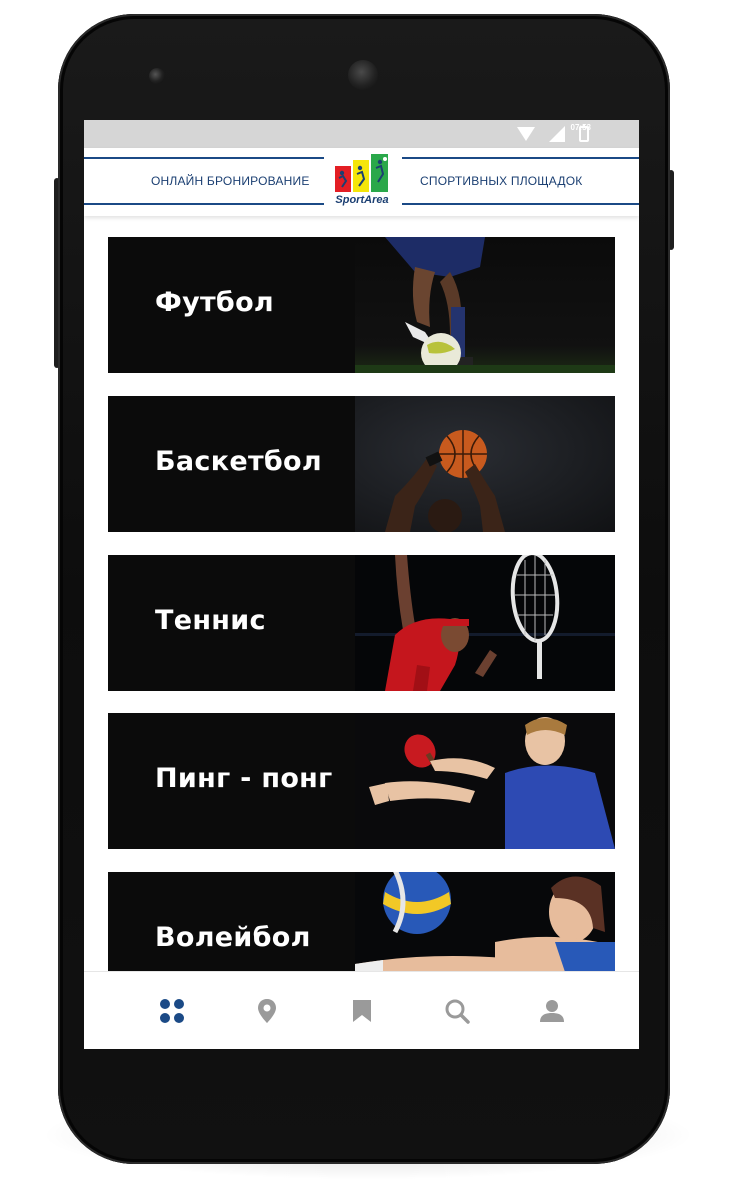  Describe the element at coordinates (244, 778) in the screenshot. I see `sport-card-label: Пинг - понг` at that location.